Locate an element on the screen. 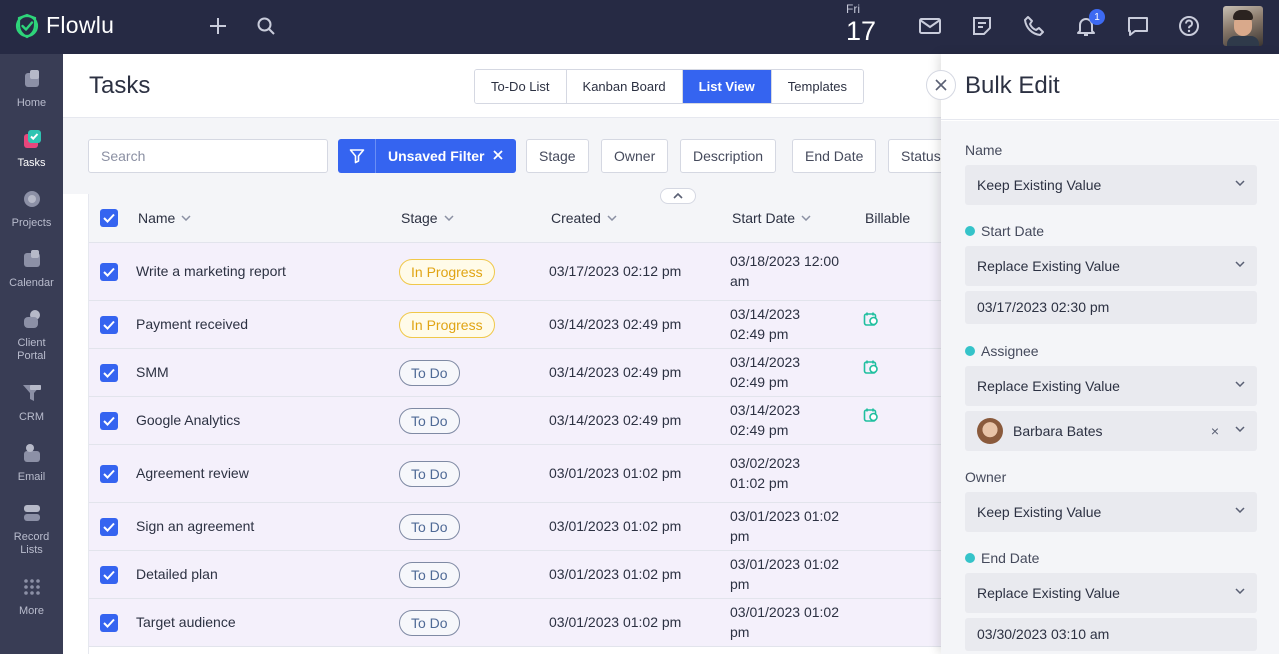 This screenshot has height=654, width=1279. task-name: Google Analytics is located at coordinates (188, 420).